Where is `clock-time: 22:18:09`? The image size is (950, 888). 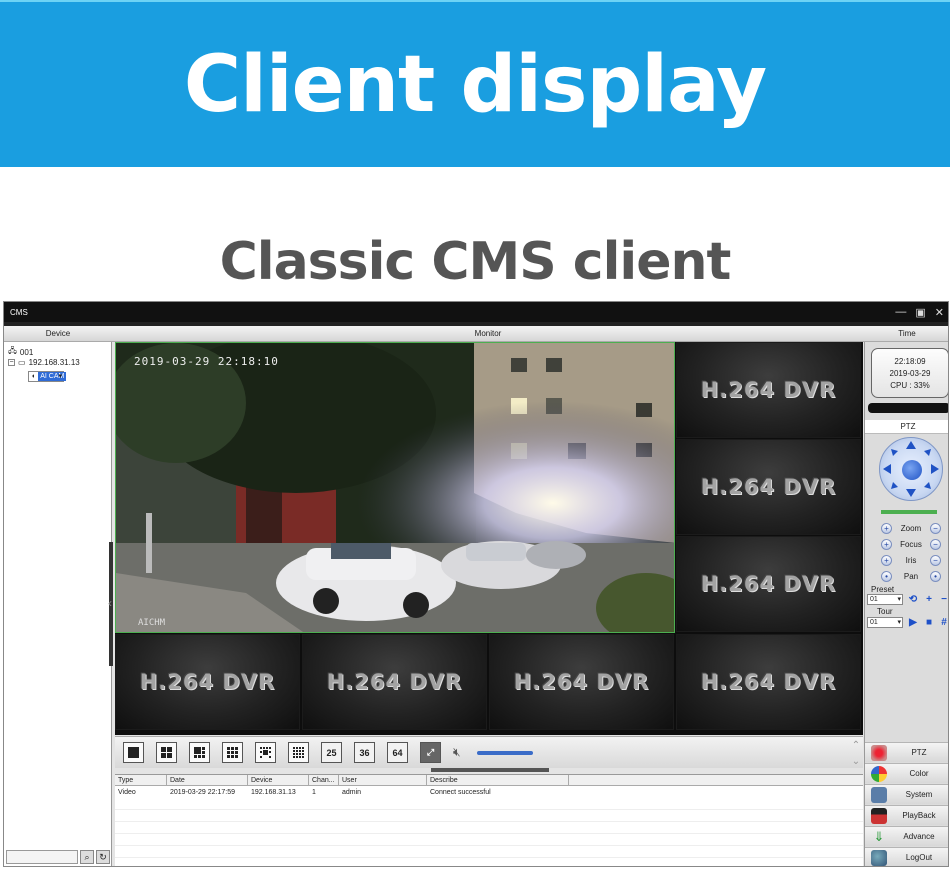
clock-time: 22:18:09 is located at coordinates (910, 361).